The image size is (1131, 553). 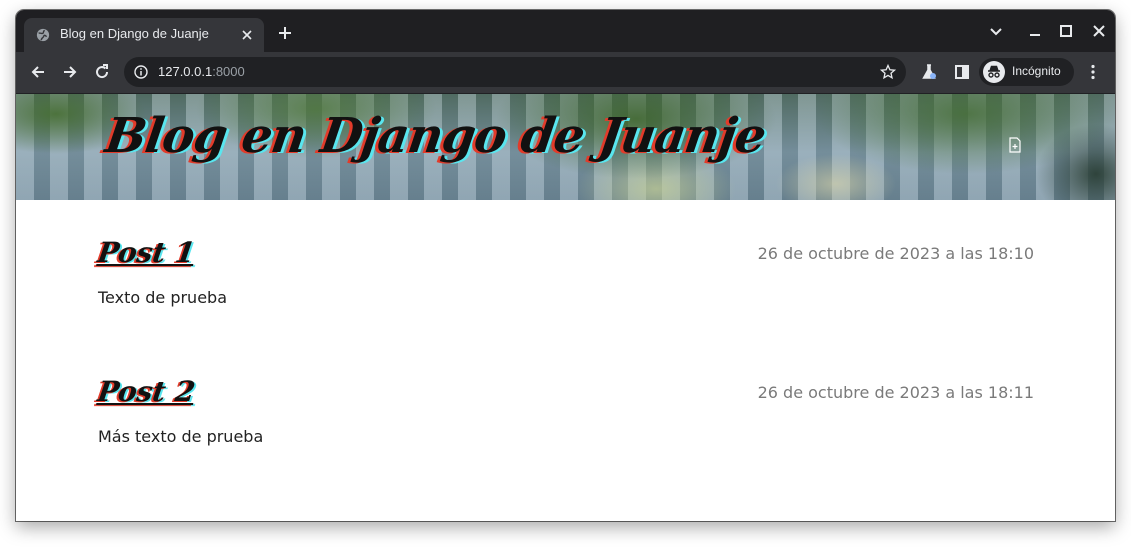 What do you see at coordinates (1093, 72) in the screenshot?
I see `menu-kebab-icon` at bounding box center [1093, 72].